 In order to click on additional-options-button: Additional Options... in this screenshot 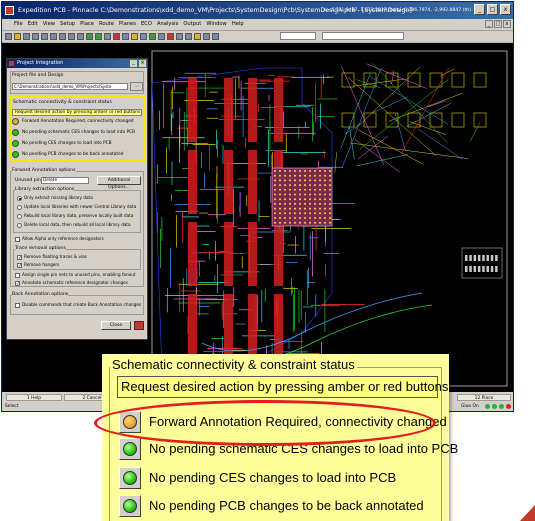, I will do `click(119, 183)`.